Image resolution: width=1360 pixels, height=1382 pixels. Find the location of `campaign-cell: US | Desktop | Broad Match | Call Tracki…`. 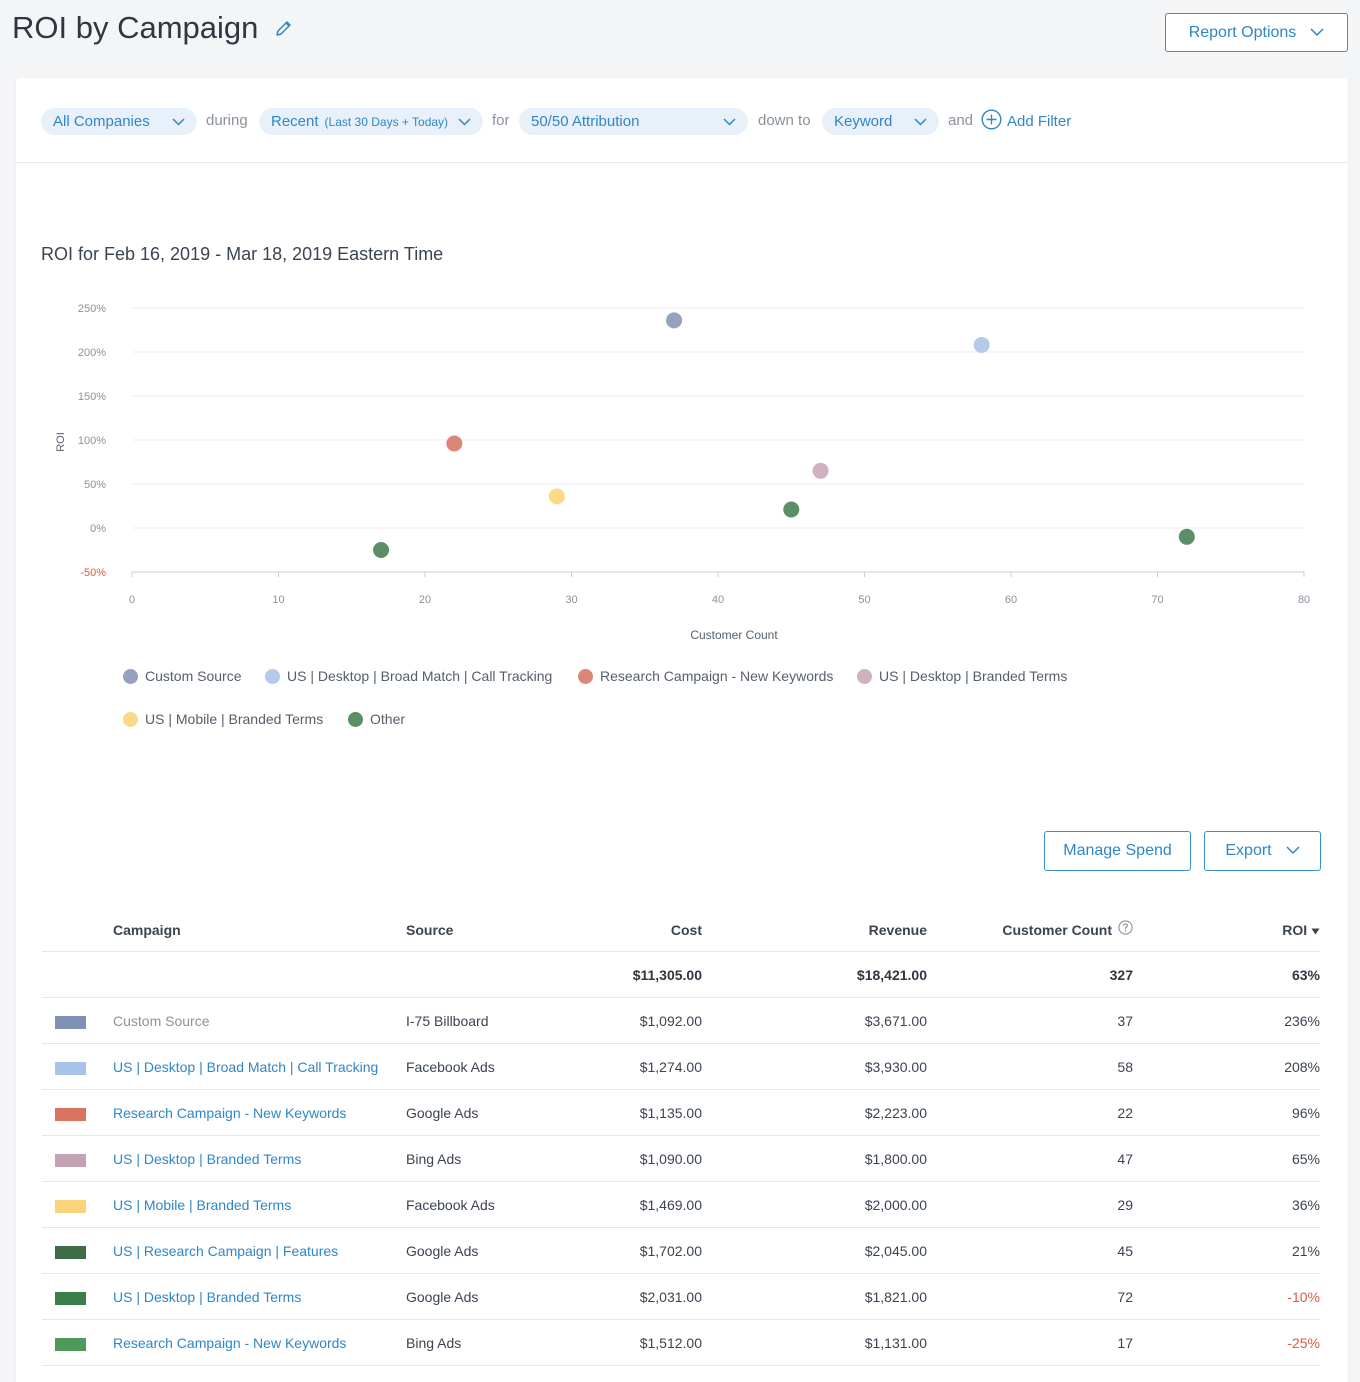

campaign-cell: US | Desktop | Broad Match | Call Tracki… is located at coordinates (245, 1067).